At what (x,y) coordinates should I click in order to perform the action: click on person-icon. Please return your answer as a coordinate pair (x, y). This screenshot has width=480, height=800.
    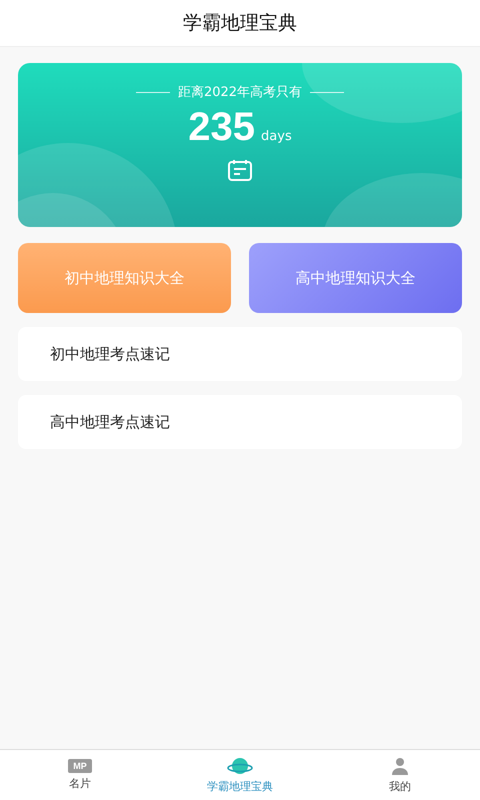
    Looking at the image, I should click on (400, 766).